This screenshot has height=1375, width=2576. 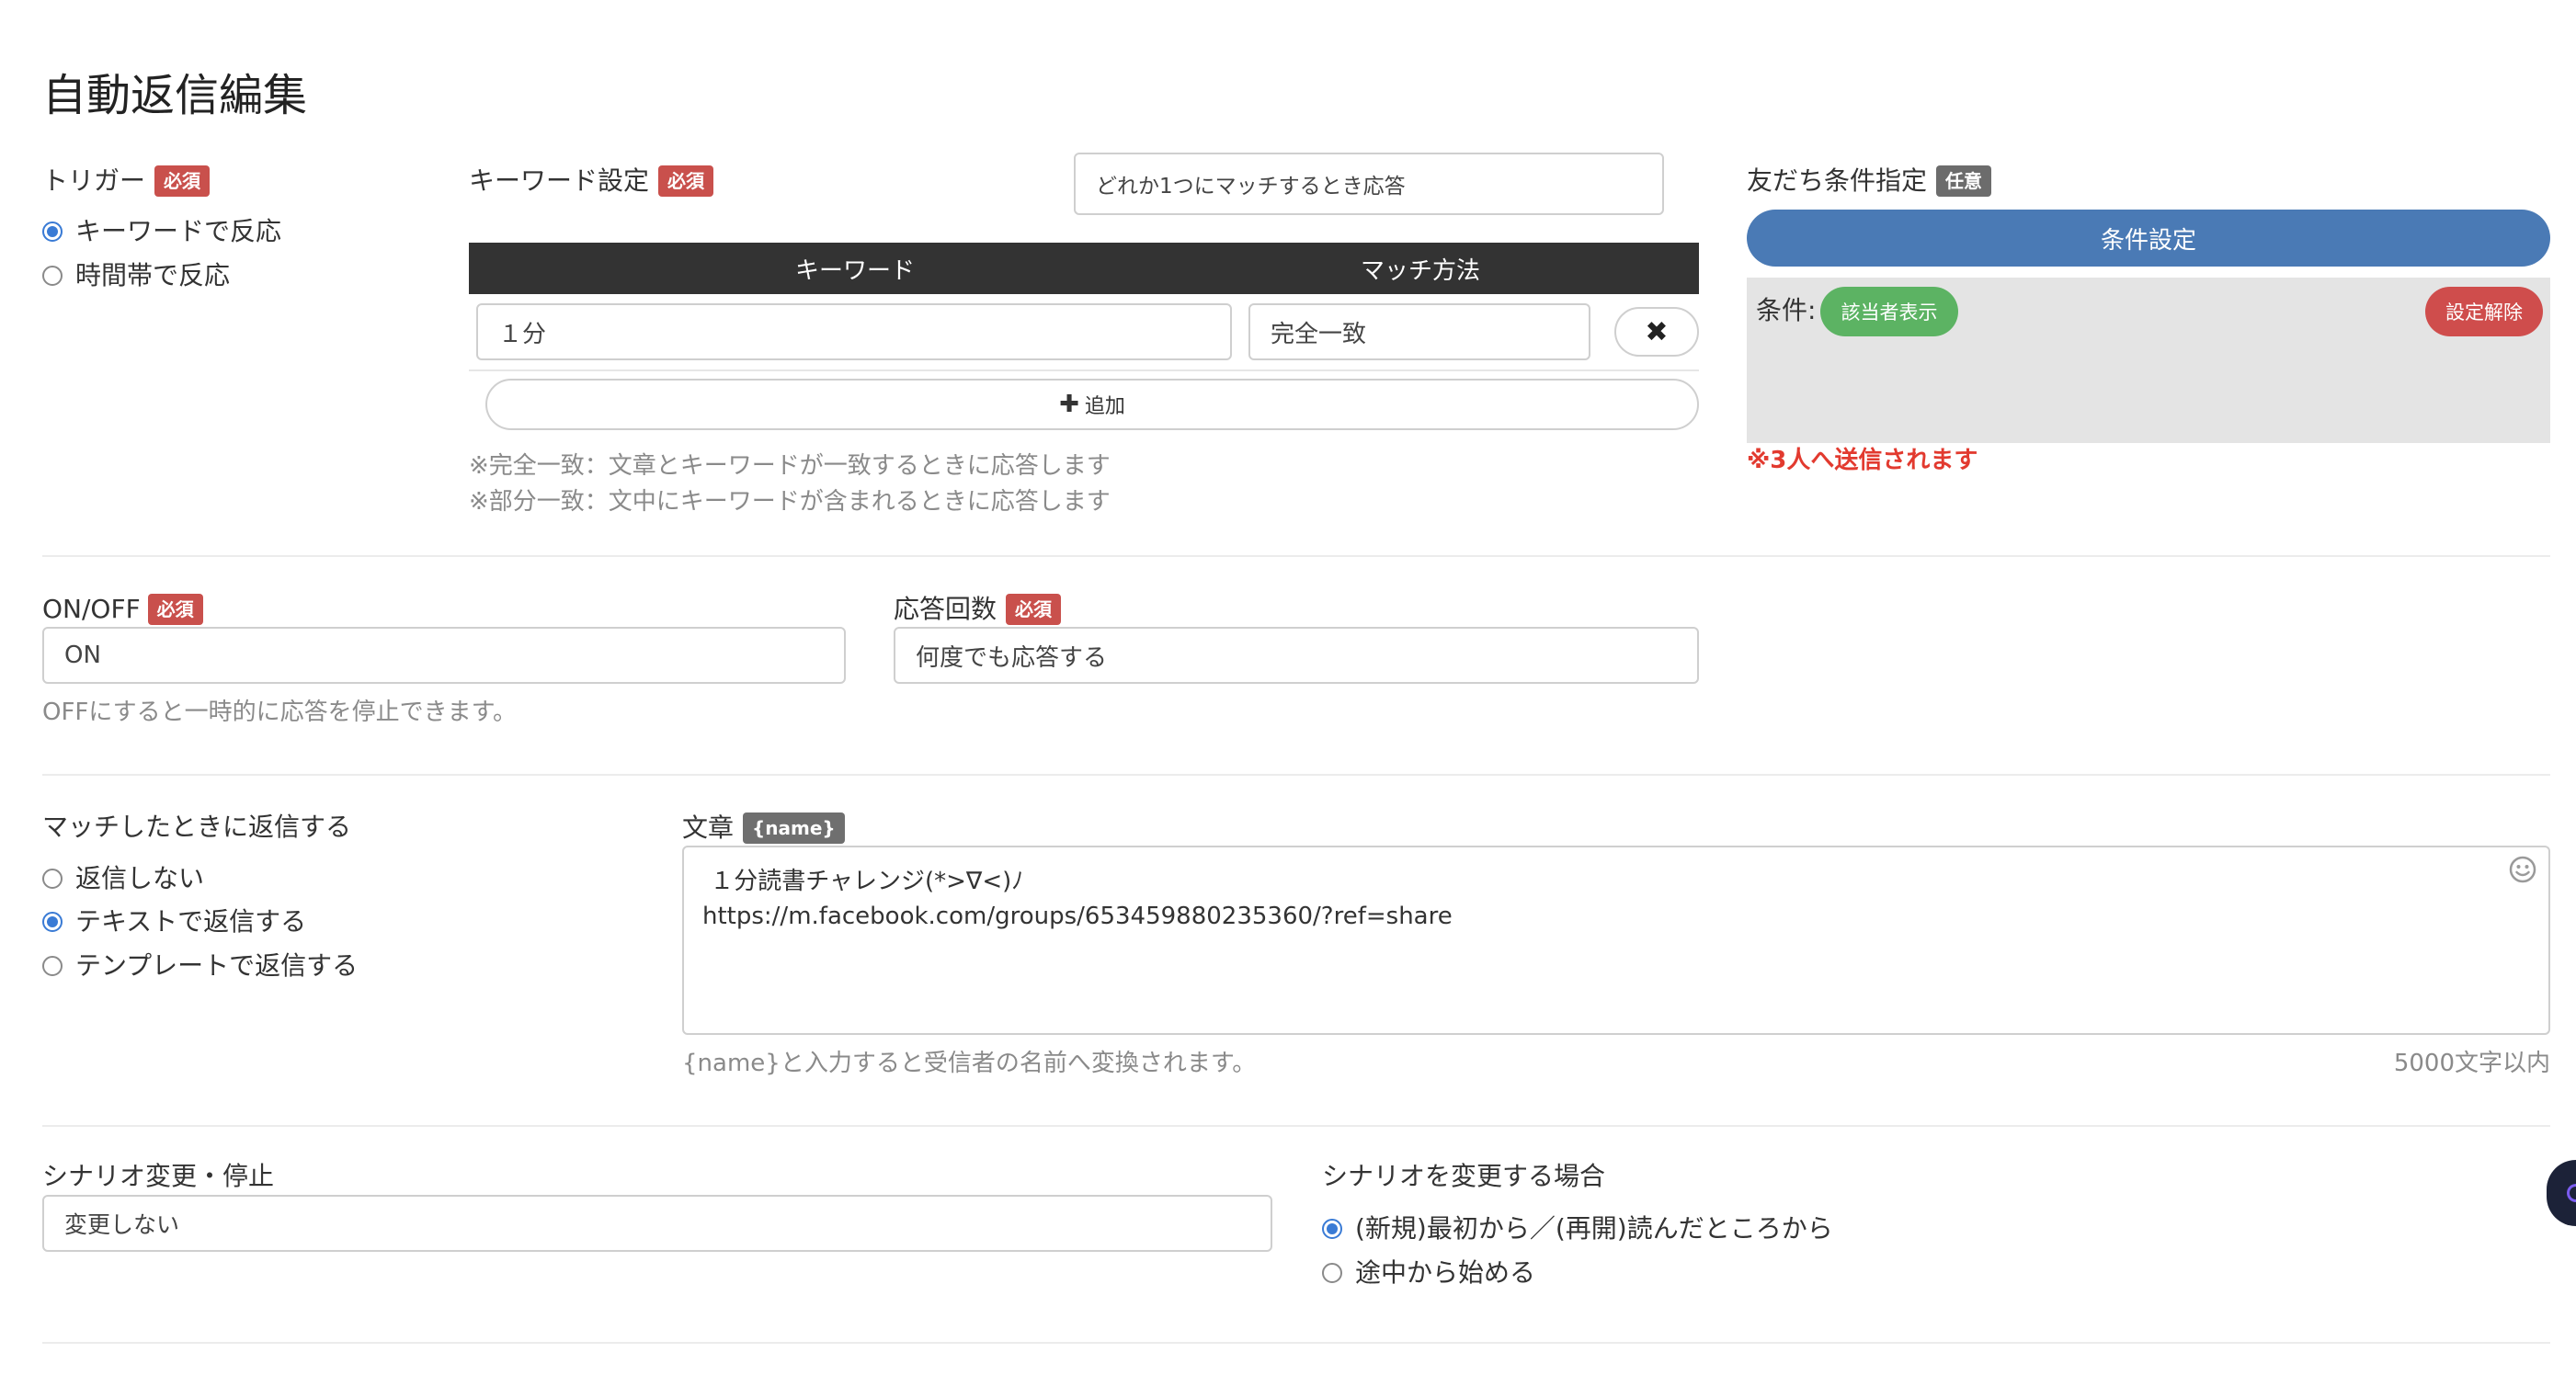 I want to click on add-keyword-label: 追加, so click(x=1104, y=406).